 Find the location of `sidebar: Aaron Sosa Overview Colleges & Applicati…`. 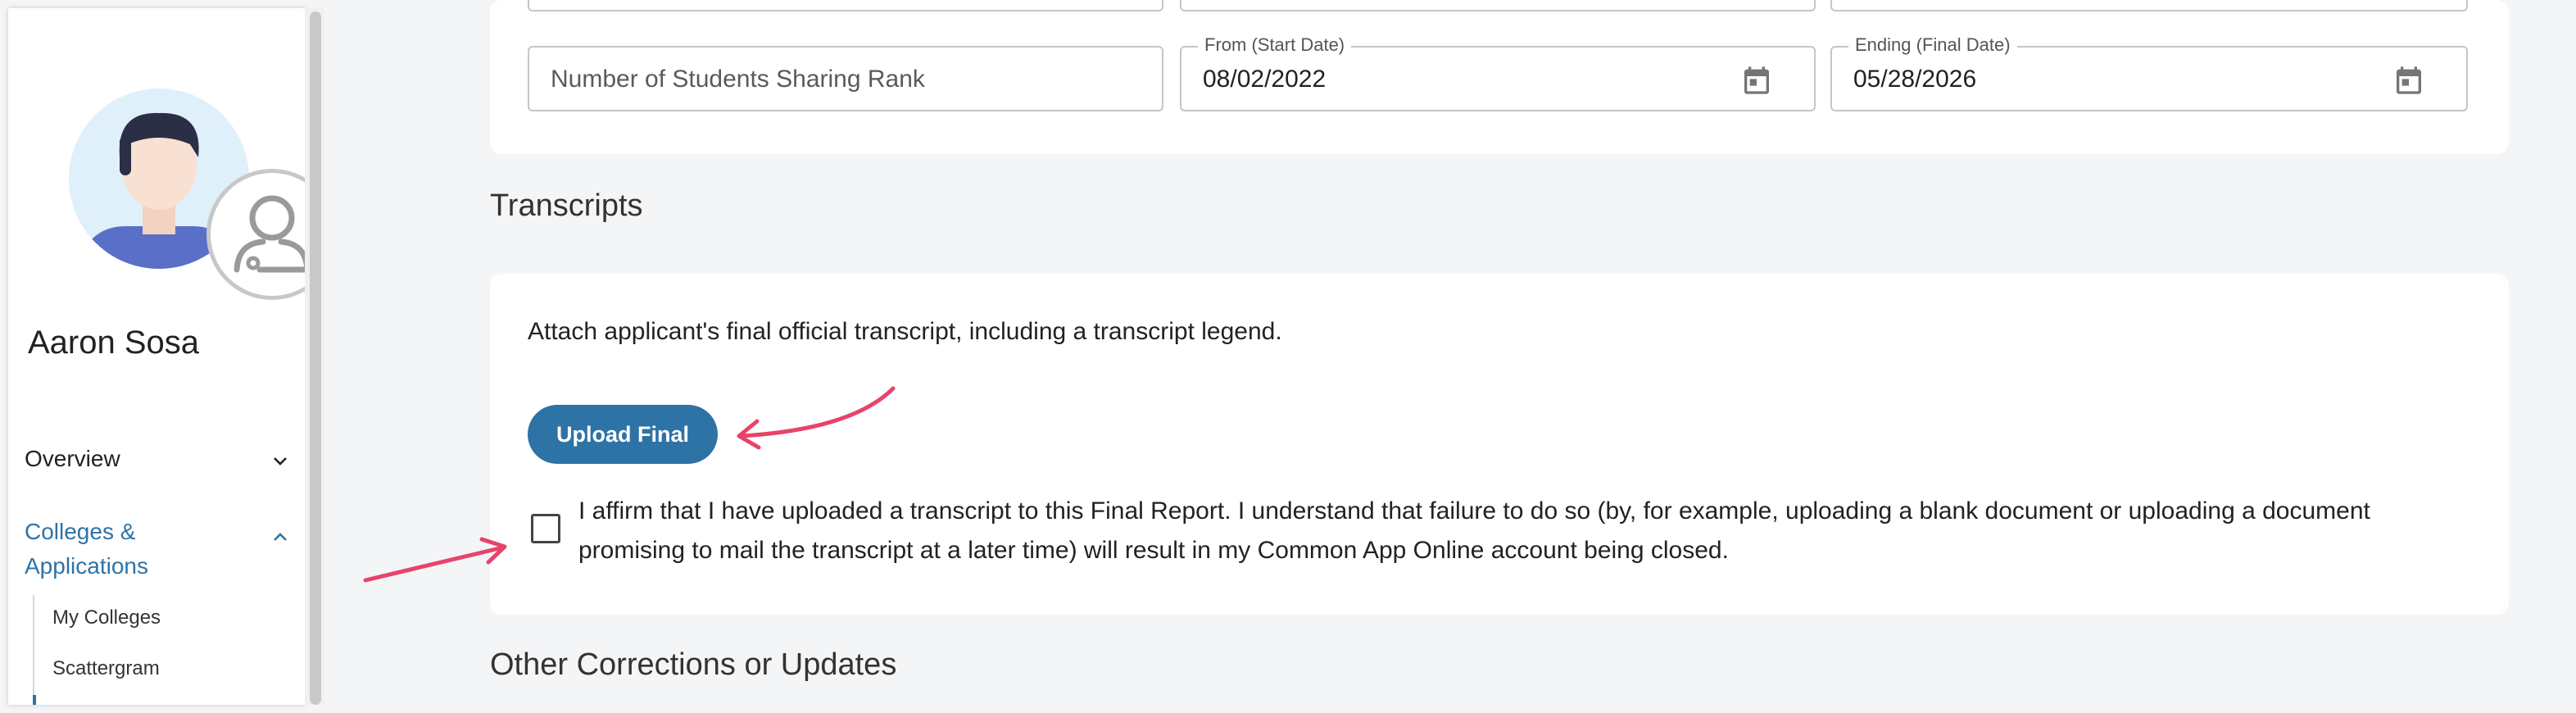

sidebar: Aaron Sosa Overview Colleges & Applicati… is located at coordinates (156, 356).